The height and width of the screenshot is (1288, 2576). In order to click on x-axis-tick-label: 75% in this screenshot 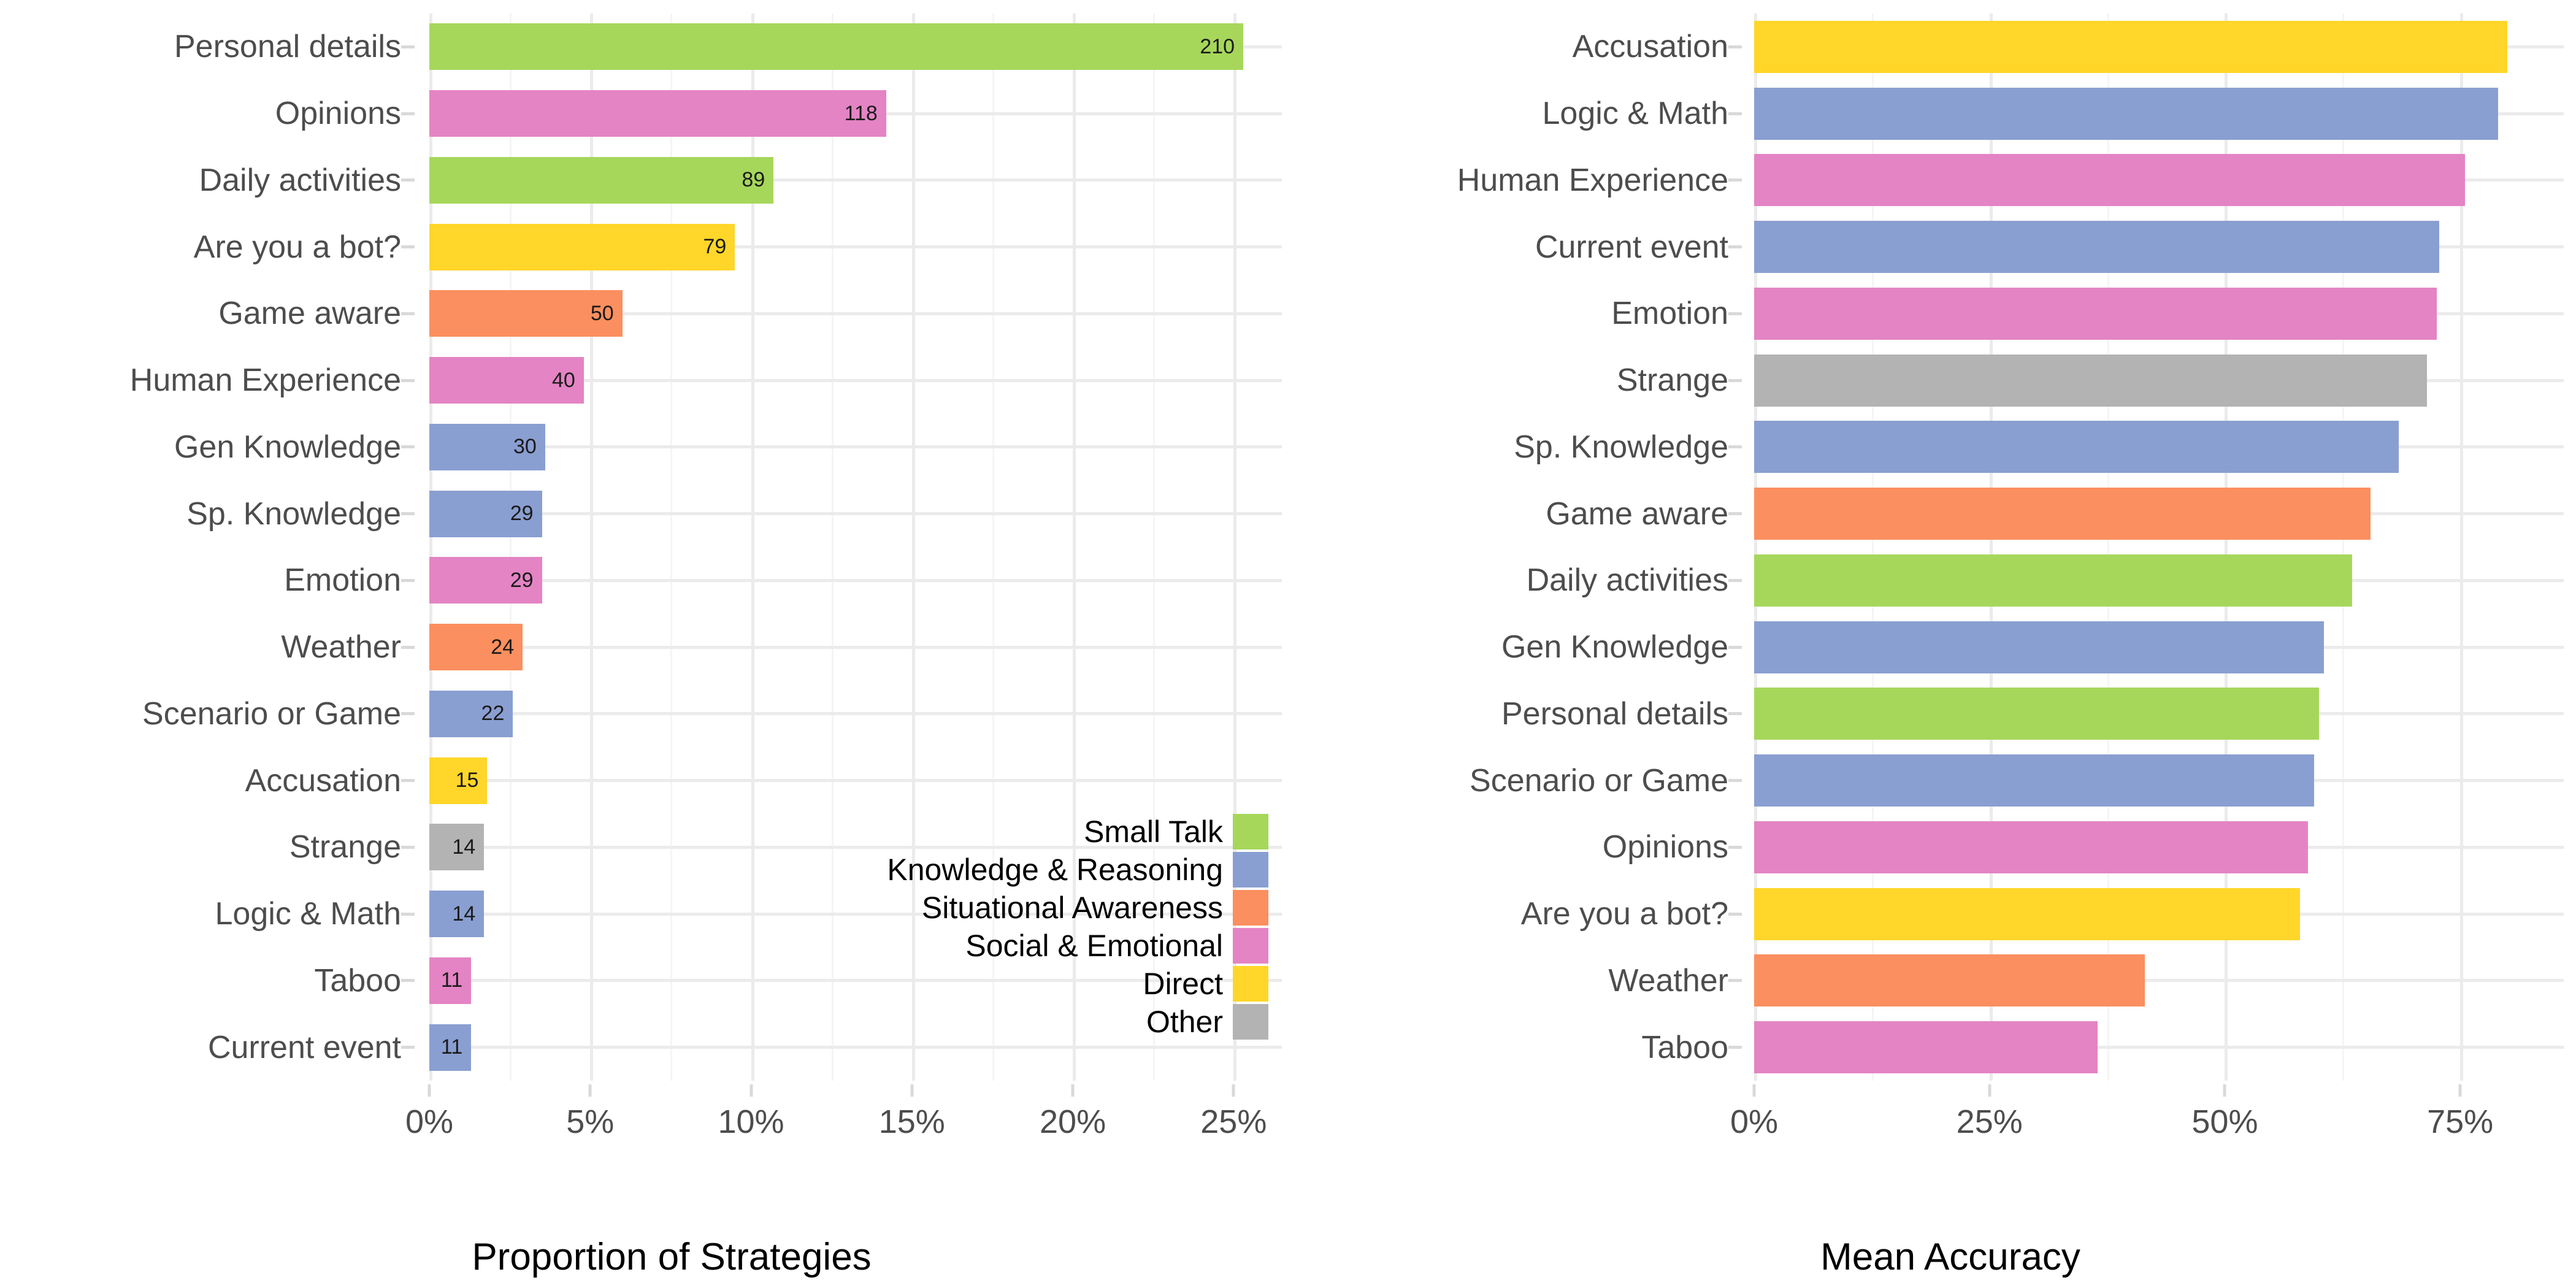, I will do `click(2460, 1121)`.